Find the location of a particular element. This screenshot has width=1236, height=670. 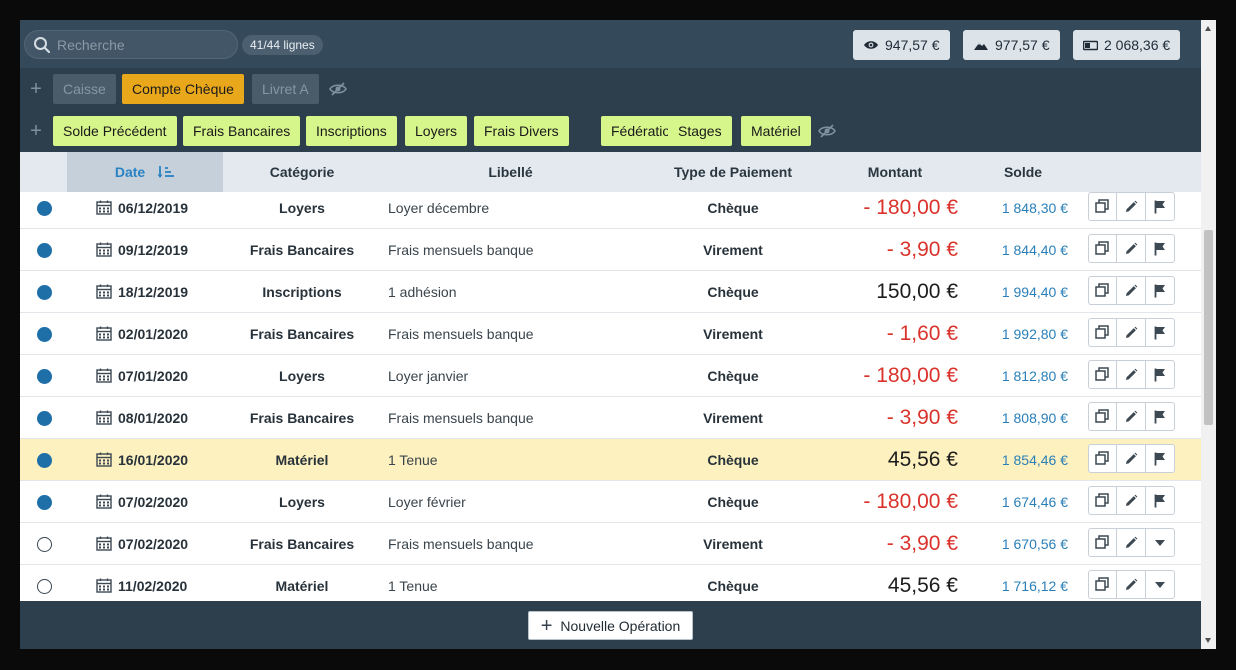

scroll-down-arrow-icon is located at coordinates (1208, 640).